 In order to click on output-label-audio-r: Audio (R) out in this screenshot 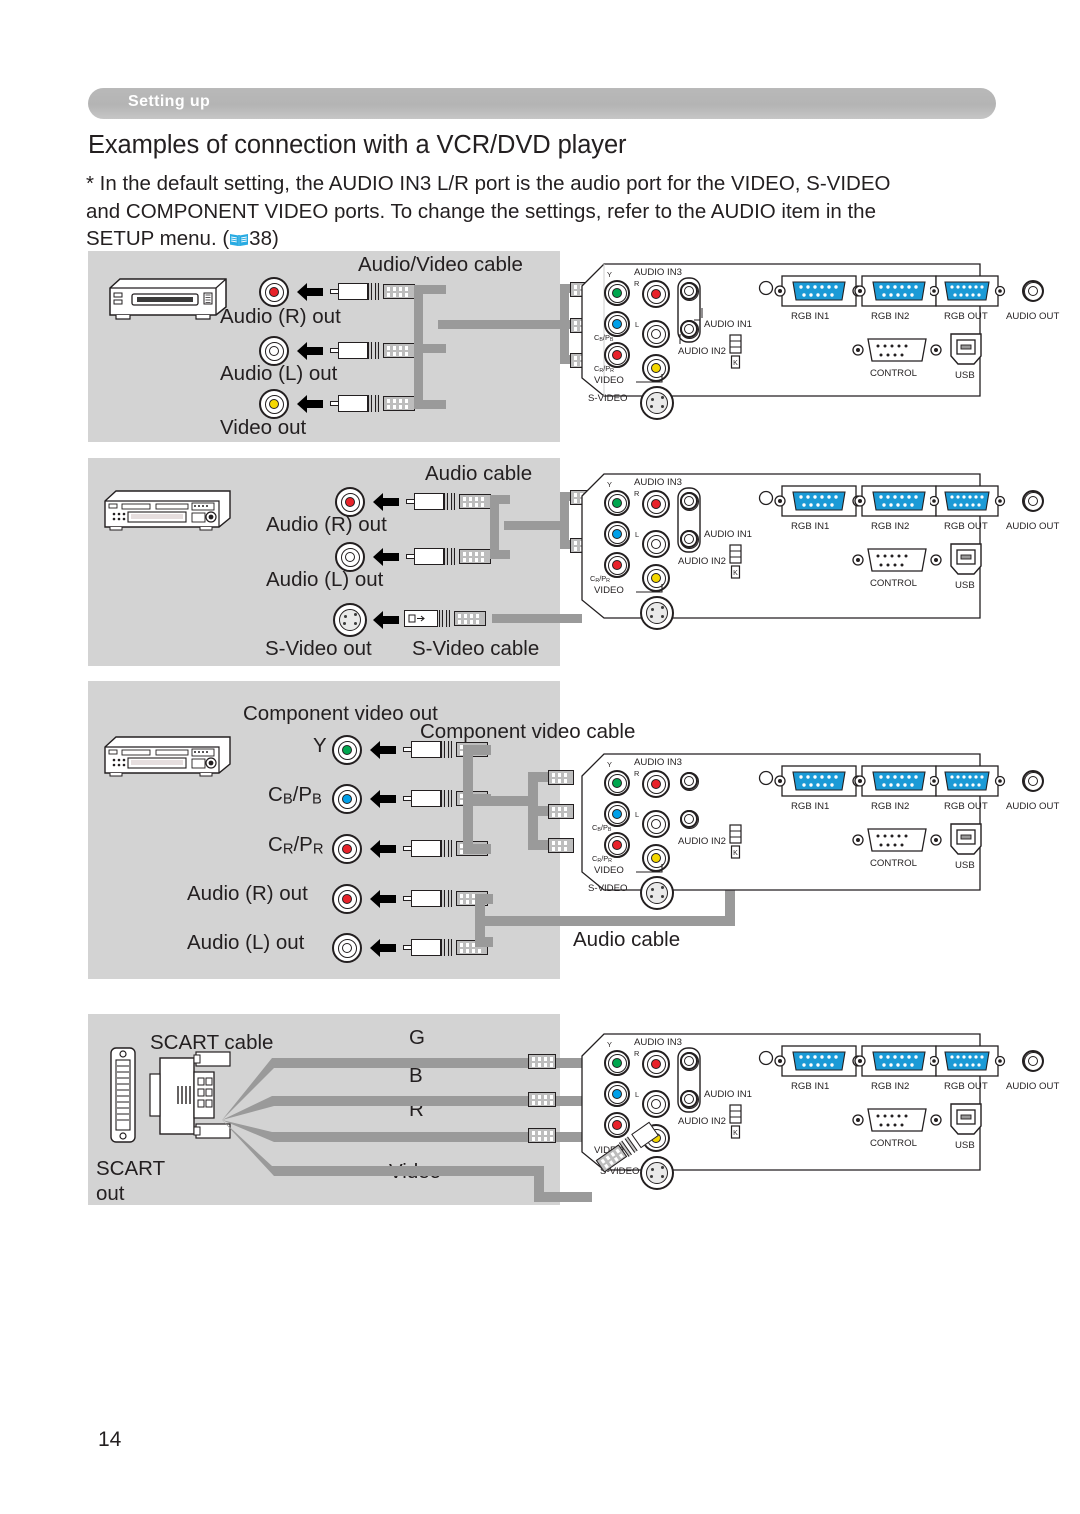, I will do `click(326, 524)`.